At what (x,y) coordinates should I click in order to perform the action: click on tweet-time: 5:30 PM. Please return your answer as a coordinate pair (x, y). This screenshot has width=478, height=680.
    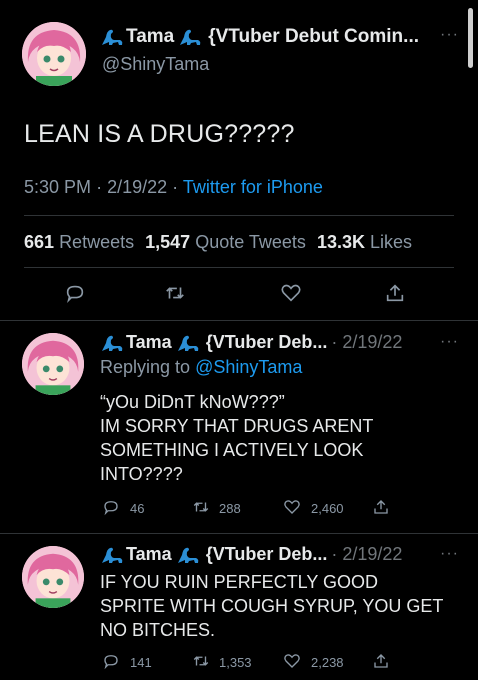
    Looking at the image, I should click on (58, 187).